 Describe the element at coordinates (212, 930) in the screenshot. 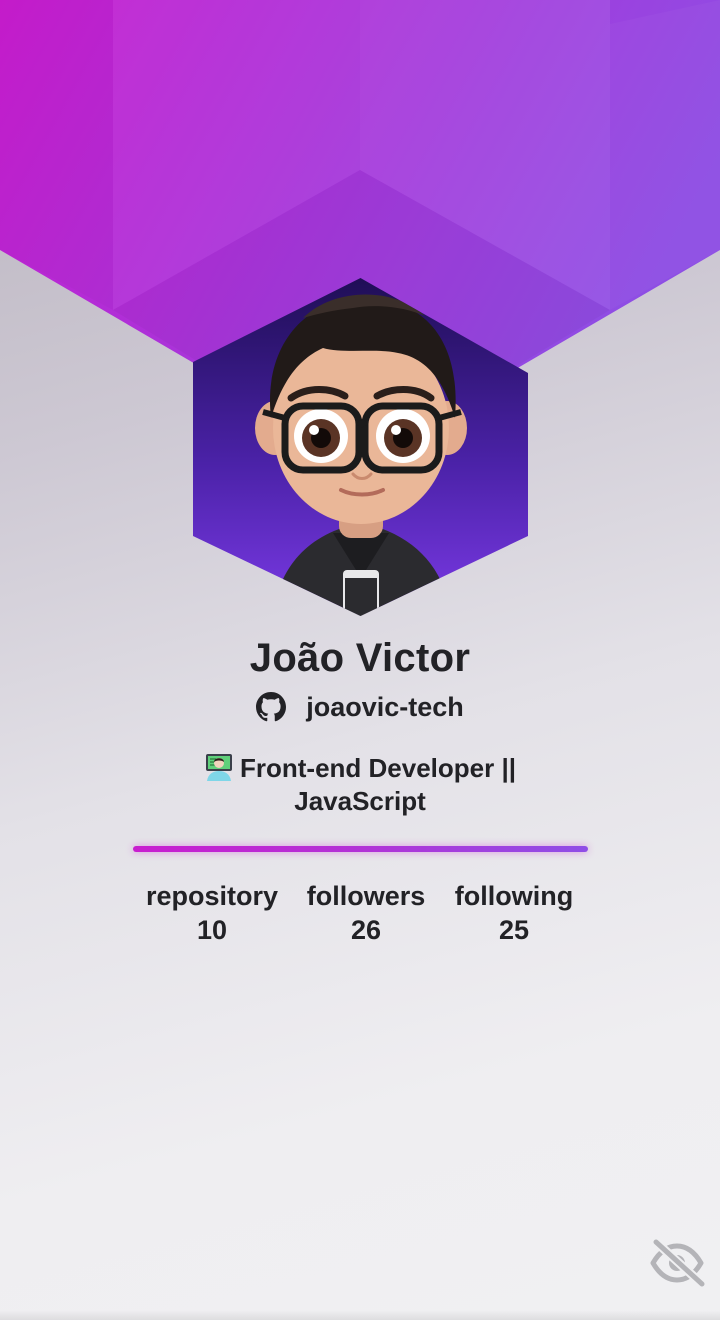

I see `stat-value: 10` at that location.